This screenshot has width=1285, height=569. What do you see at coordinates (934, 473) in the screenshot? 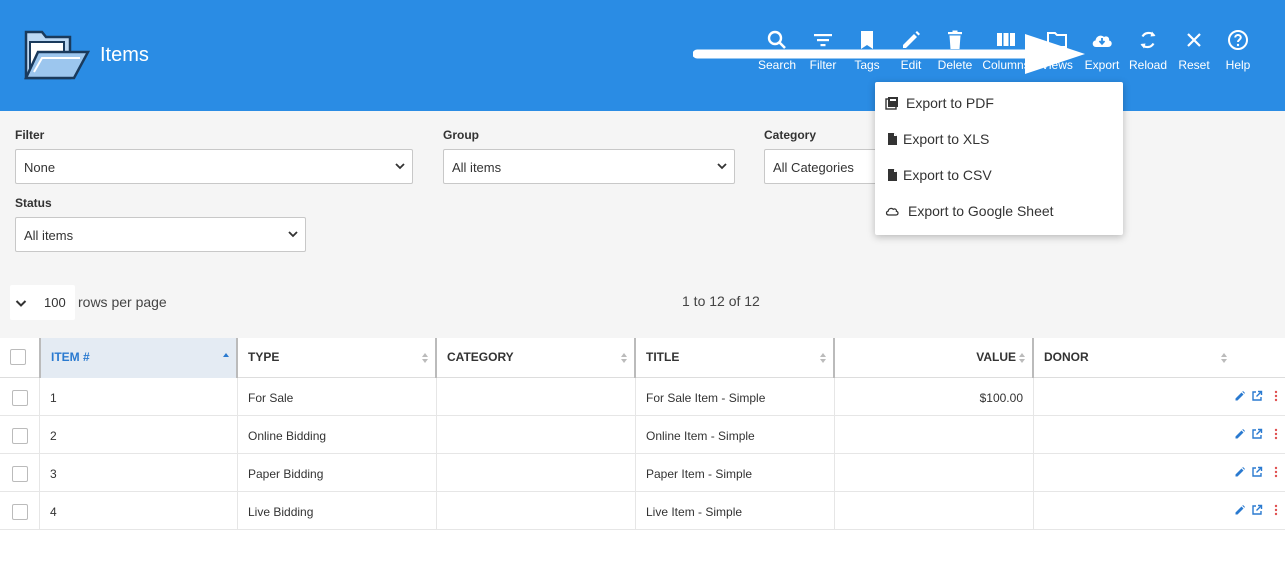
I see `cell-value` at bounding box center [934, 473].